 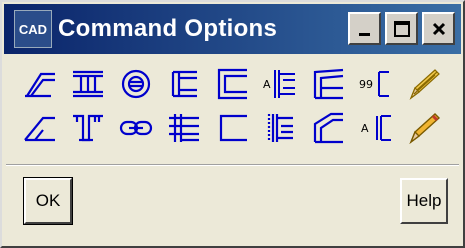 I want to click on pencil-striped-icon, so click(x=424, y=84).